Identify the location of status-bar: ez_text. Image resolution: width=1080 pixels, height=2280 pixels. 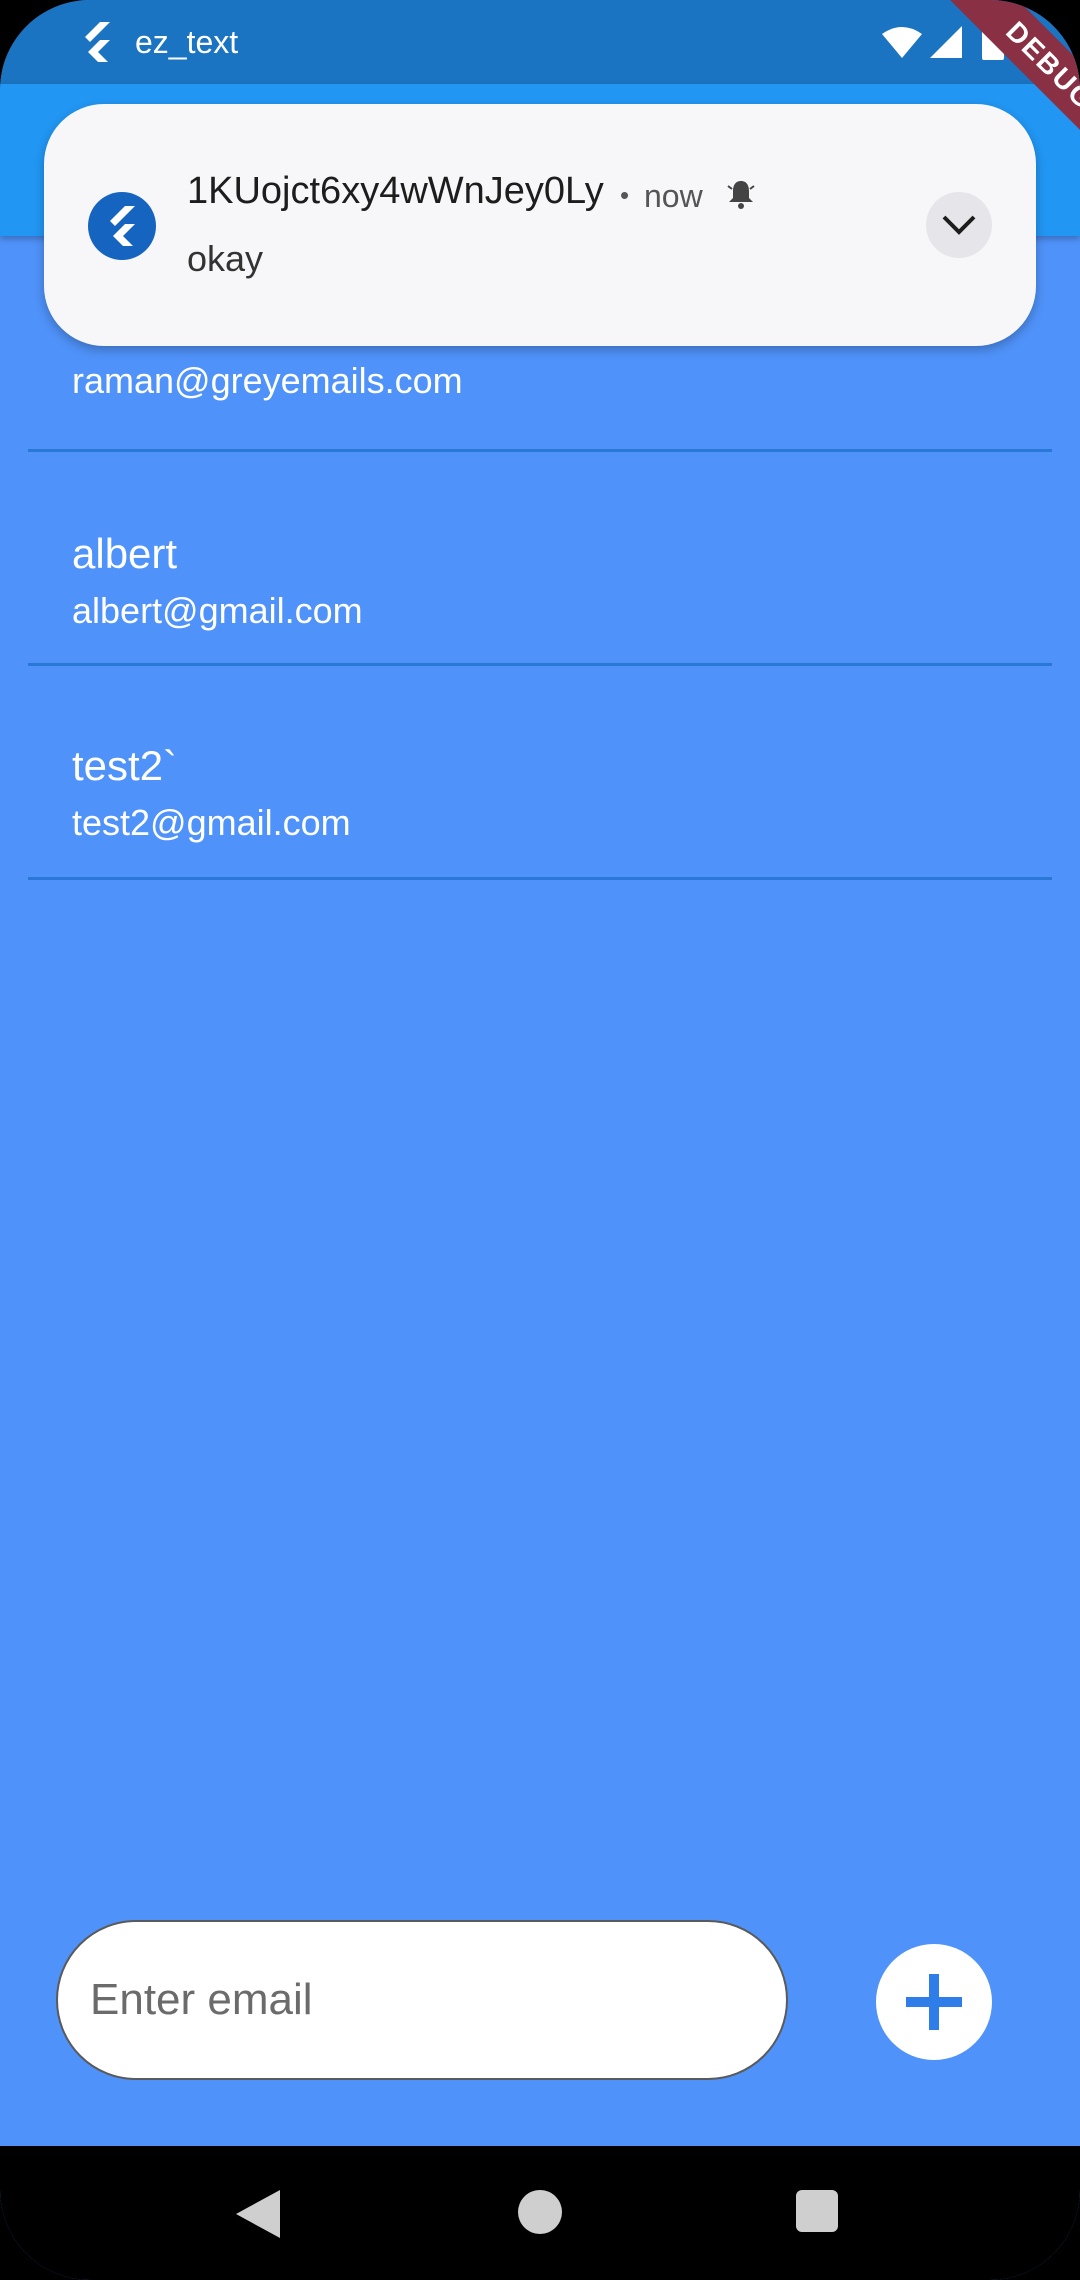
(540, 42).